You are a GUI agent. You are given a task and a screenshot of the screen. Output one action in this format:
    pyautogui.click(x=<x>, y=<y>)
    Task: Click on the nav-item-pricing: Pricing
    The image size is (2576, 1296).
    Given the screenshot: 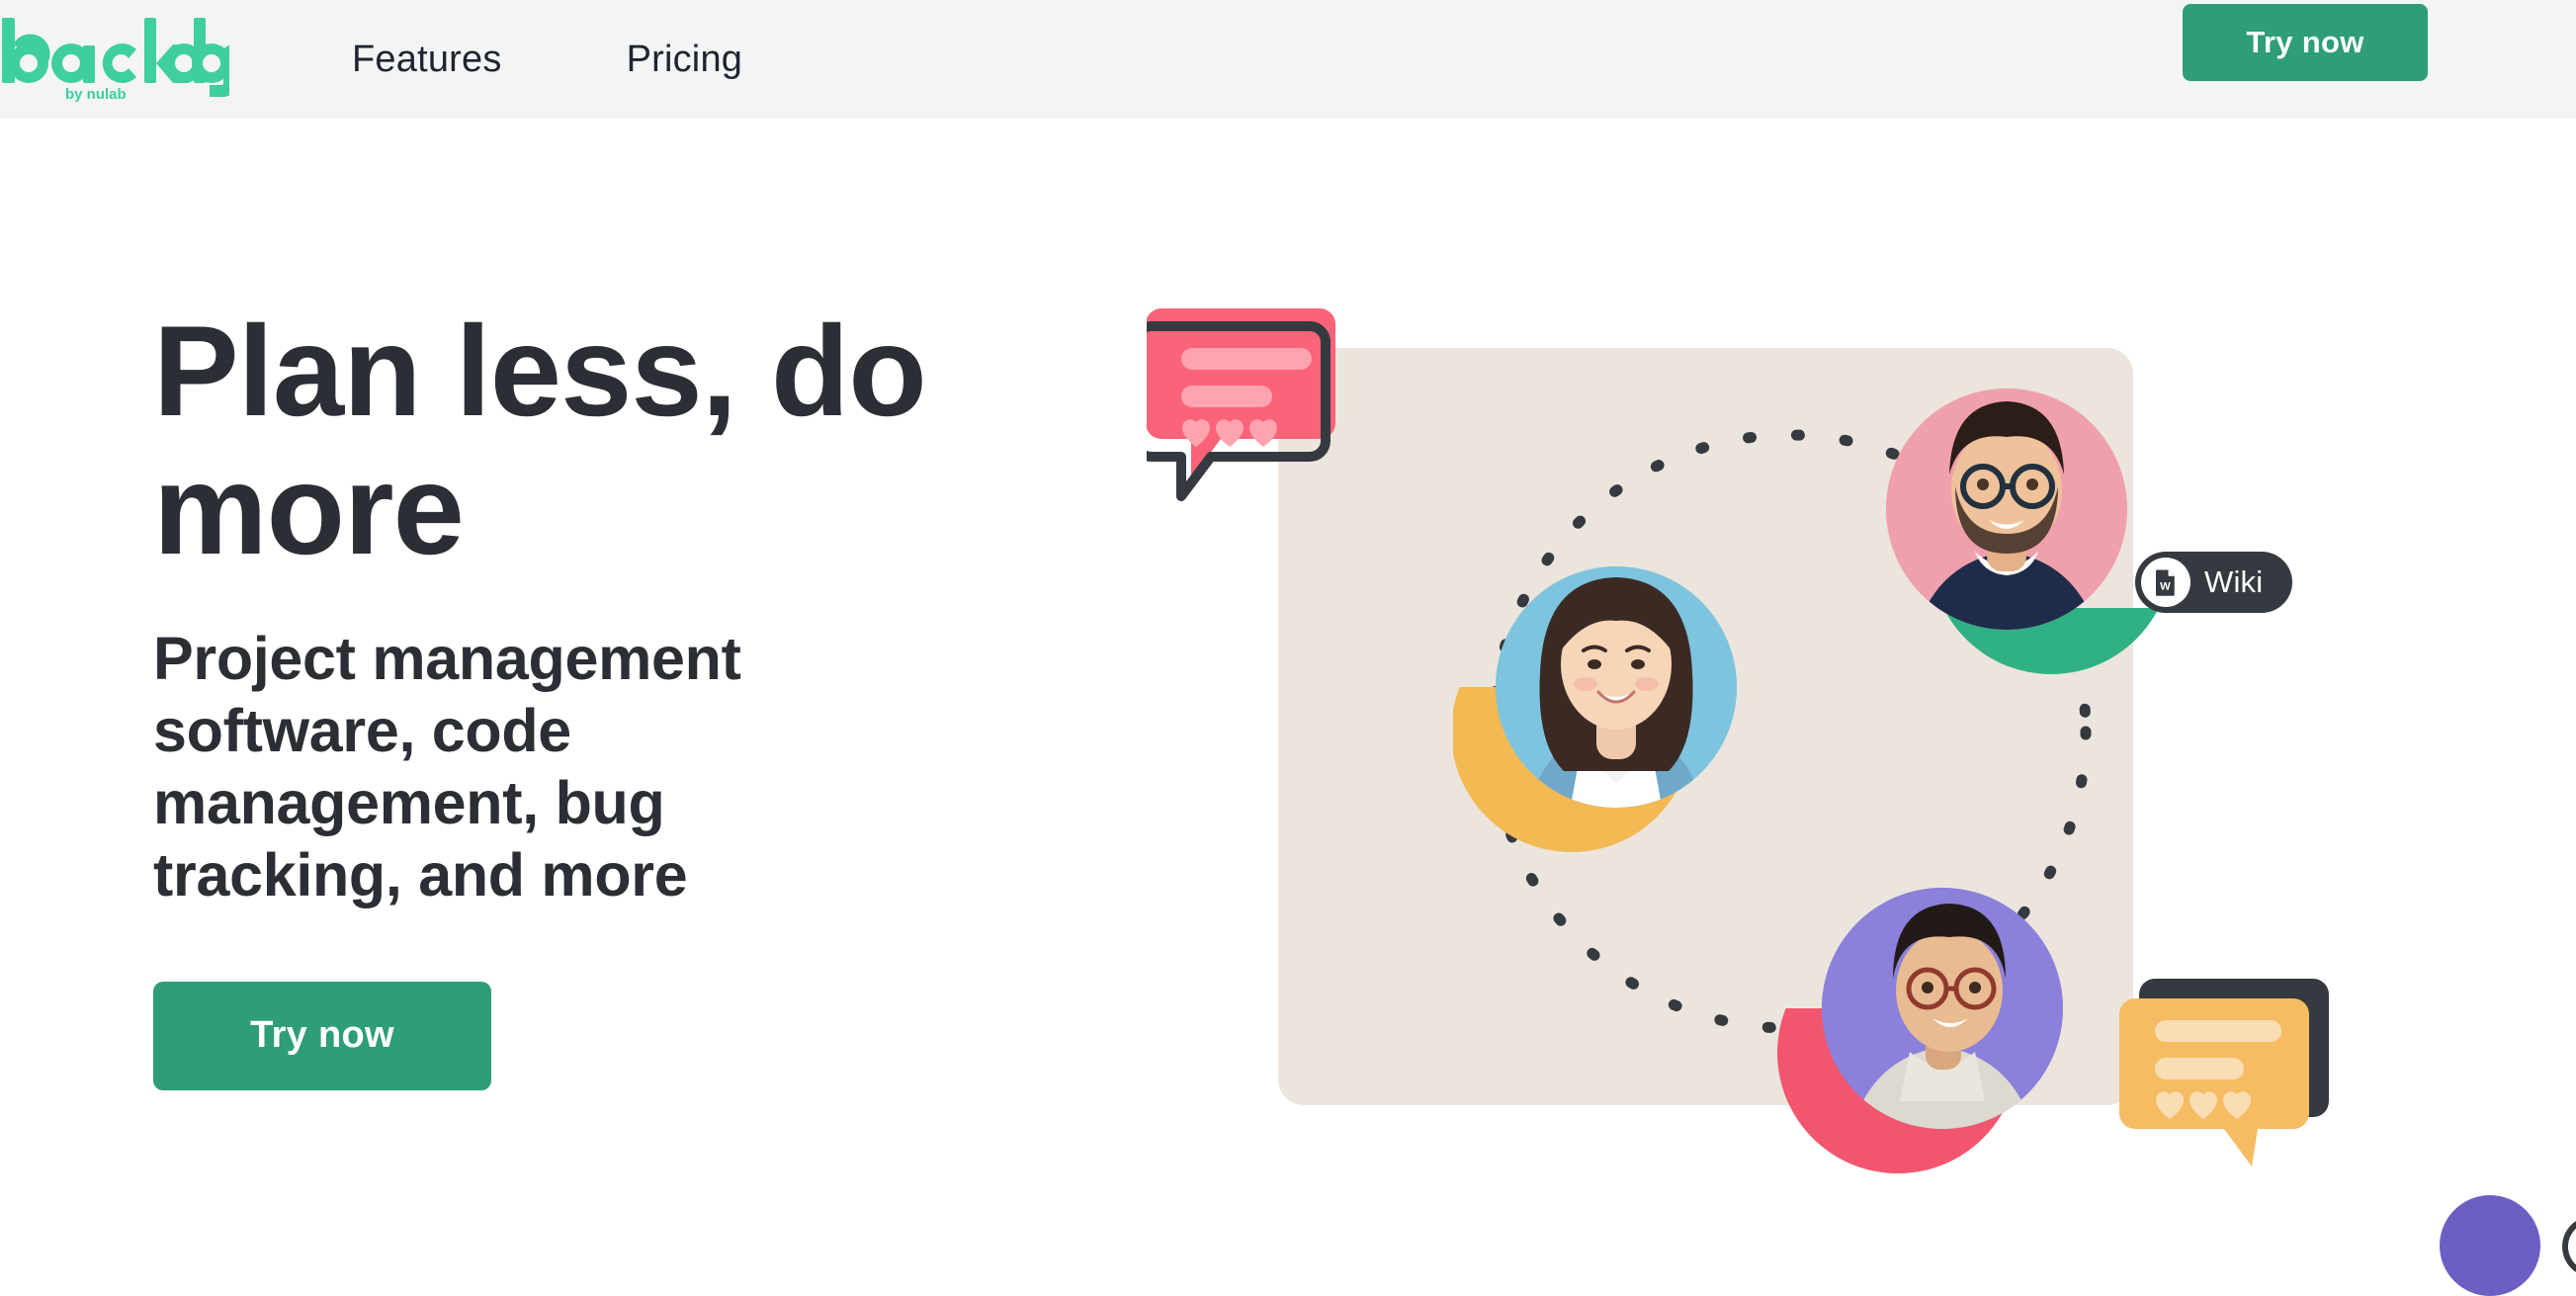 What is the action you would take?
    pyautogui.click(x=685, y=60)
    